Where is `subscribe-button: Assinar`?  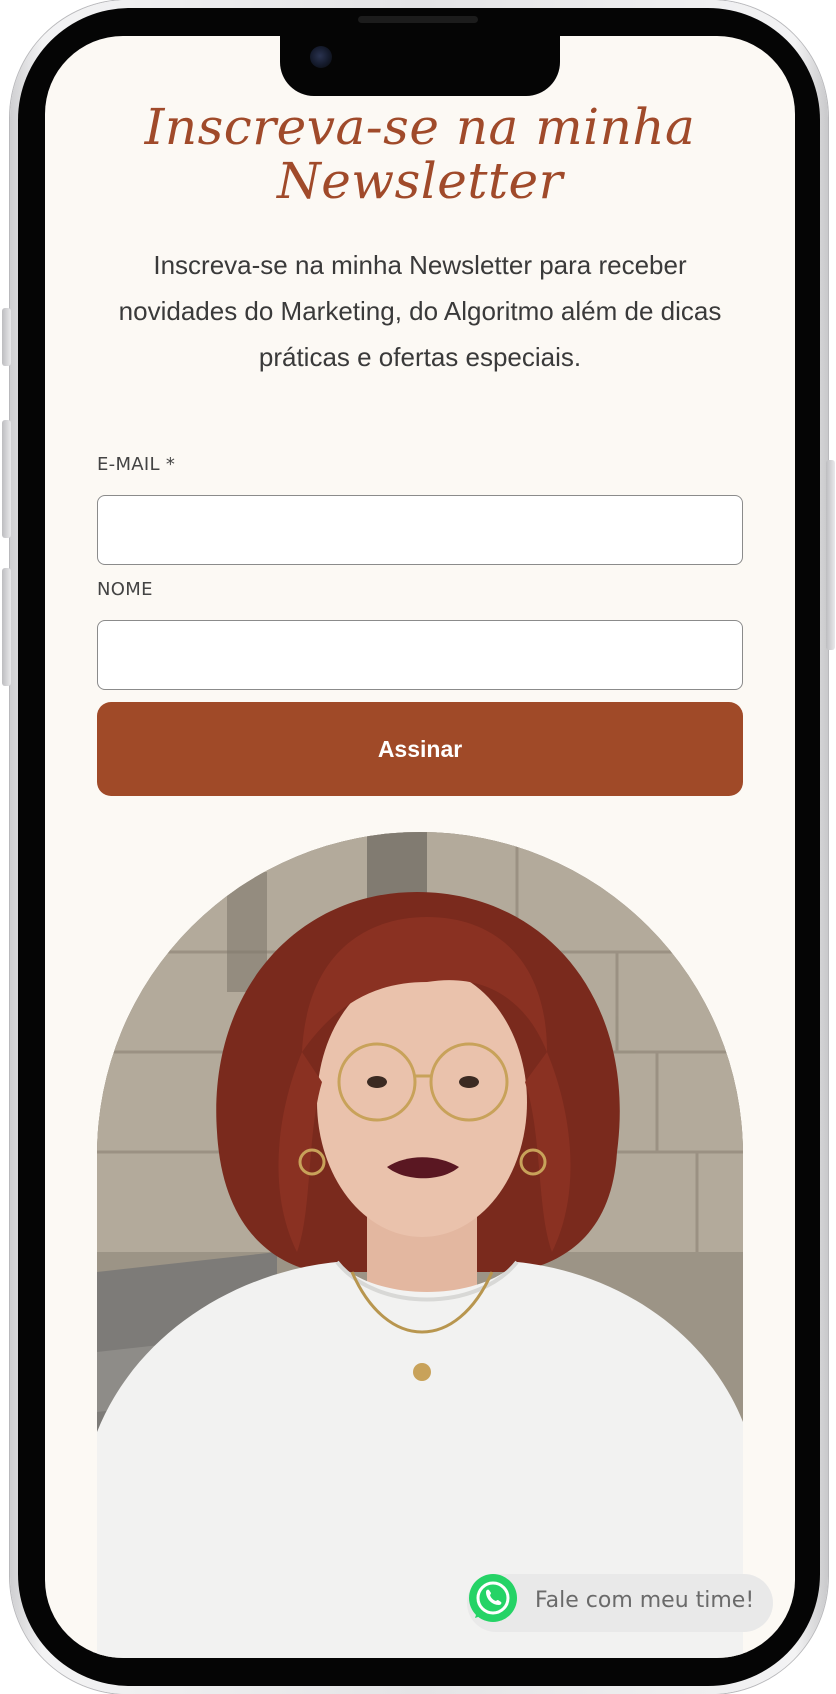
subscribe-button: Assinar is located at coordinates (420, 749).